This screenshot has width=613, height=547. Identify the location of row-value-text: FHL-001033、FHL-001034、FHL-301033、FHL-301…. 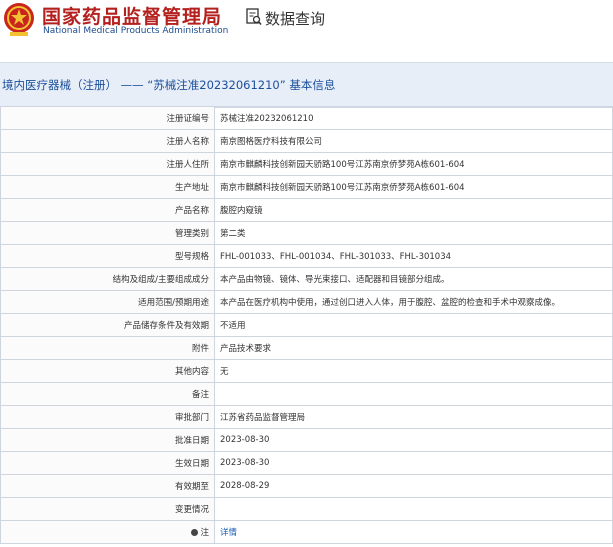
(336, 257).